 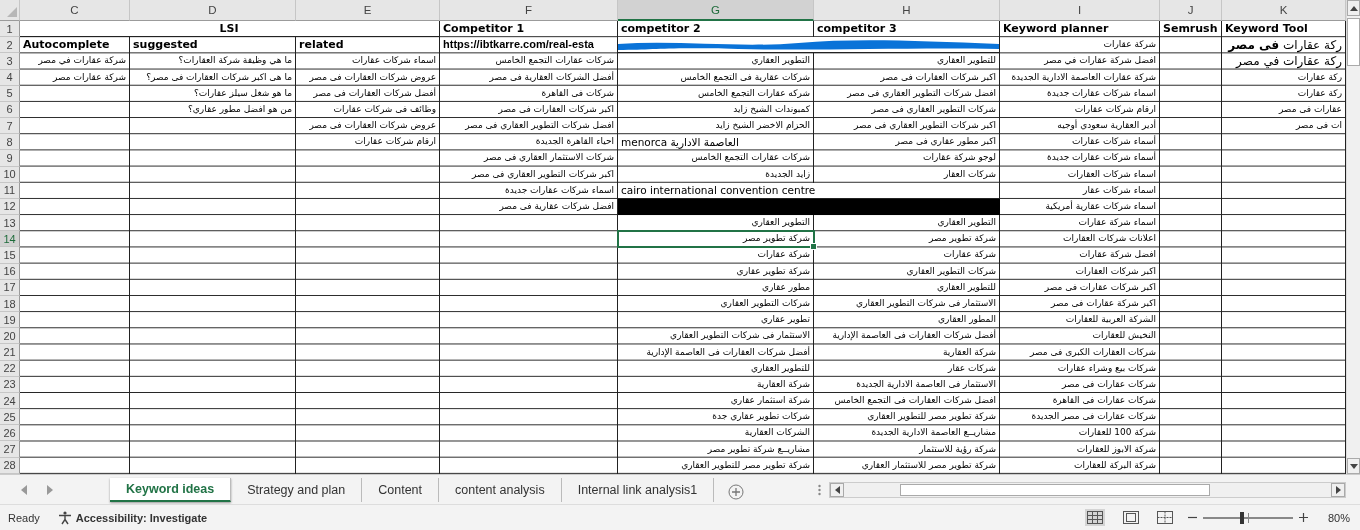 What do you see at coordinates (1284, 61) in the screenshot?
I see `table-cell: ركة عقارات في مصر` at bounding box center [1284, 61].